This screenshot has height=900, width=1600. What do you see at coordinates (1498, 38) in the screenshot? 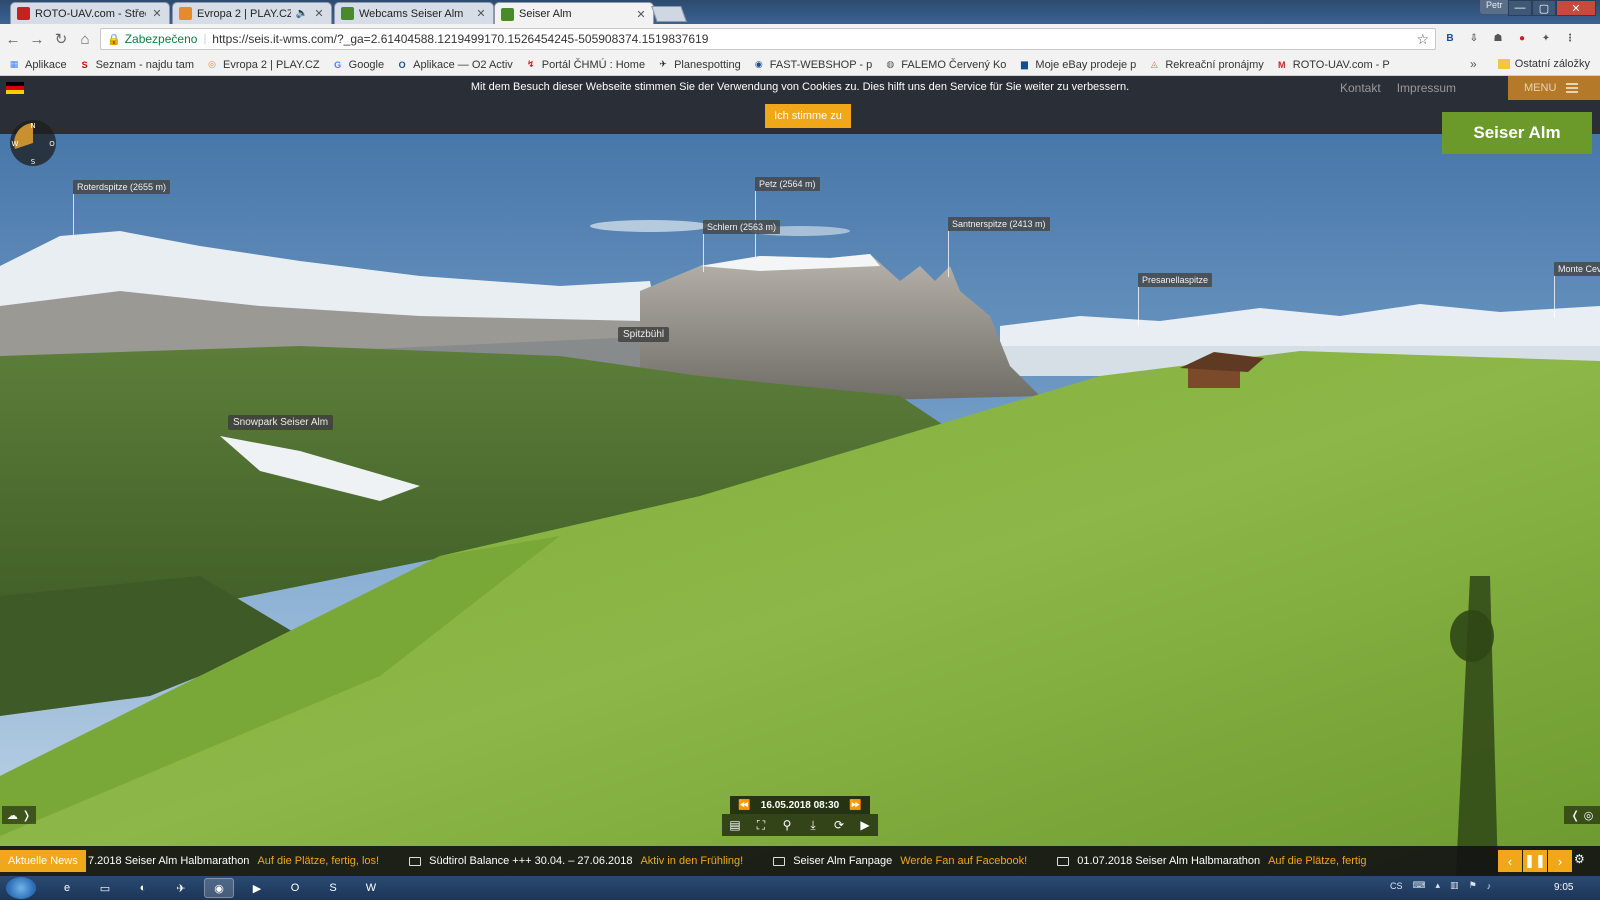
I see `extension-person-icon: ☗` at bounding box center [1498, 38].